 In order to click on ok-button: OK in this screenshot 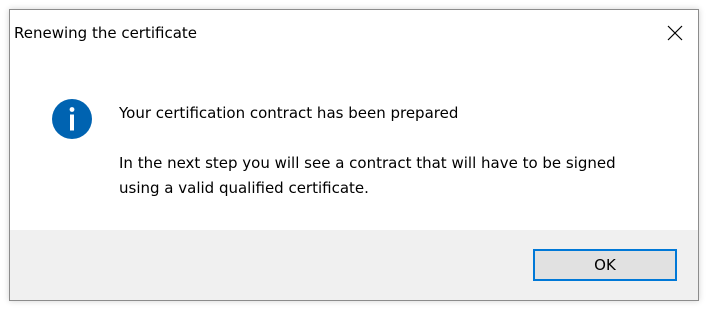, I will do `click(605, 265)`.